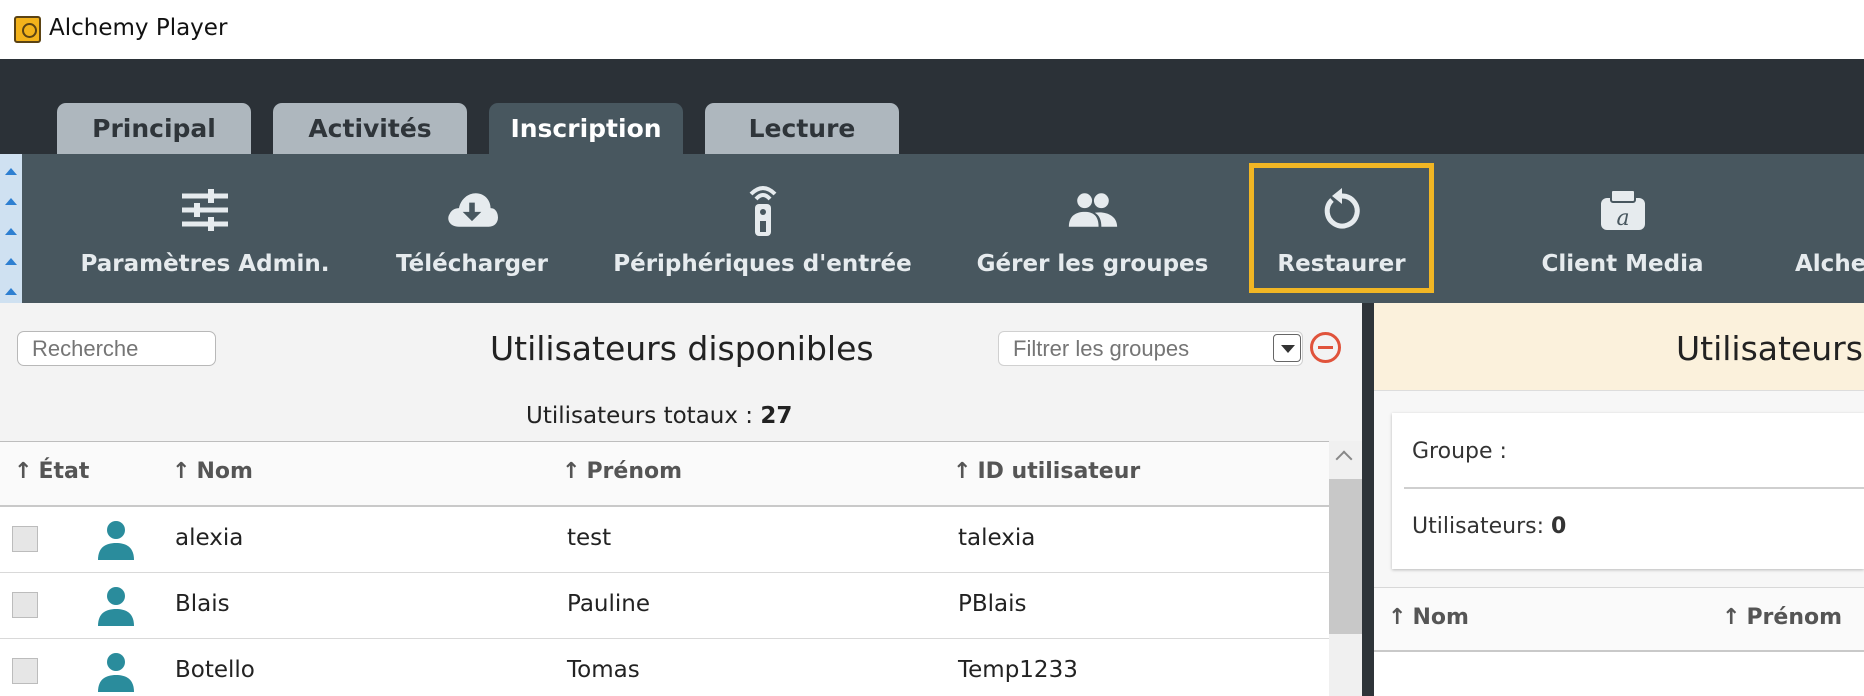 The height and width of the screenshot is (696, 1864). Describe the element at coordinates (215, 670) in the screenshot. I see `cell-nom: Botello` at that location.